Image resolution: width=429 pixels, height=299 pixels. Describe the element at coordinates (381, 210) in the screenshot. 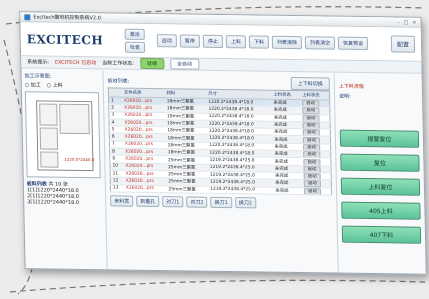

I see `load-405-button: 405上料` at that location.